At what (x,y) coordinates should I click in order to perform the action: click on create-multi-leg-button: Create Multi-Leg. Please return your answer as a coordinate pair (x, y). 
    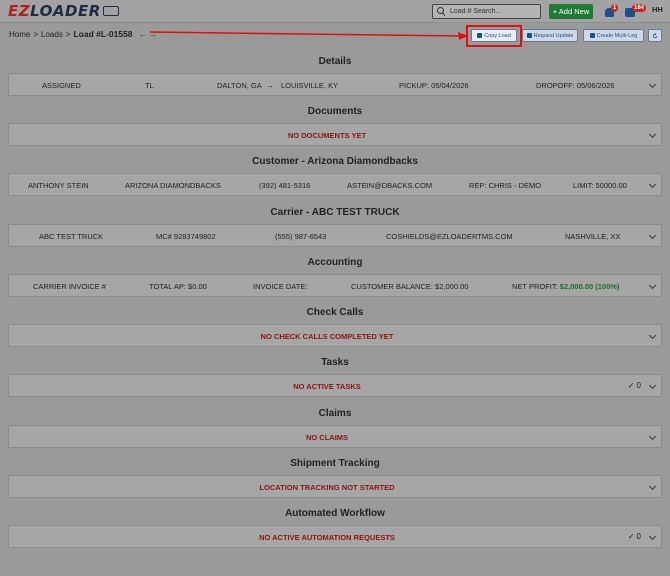
    Looking at the image, I should click on (613, 35).